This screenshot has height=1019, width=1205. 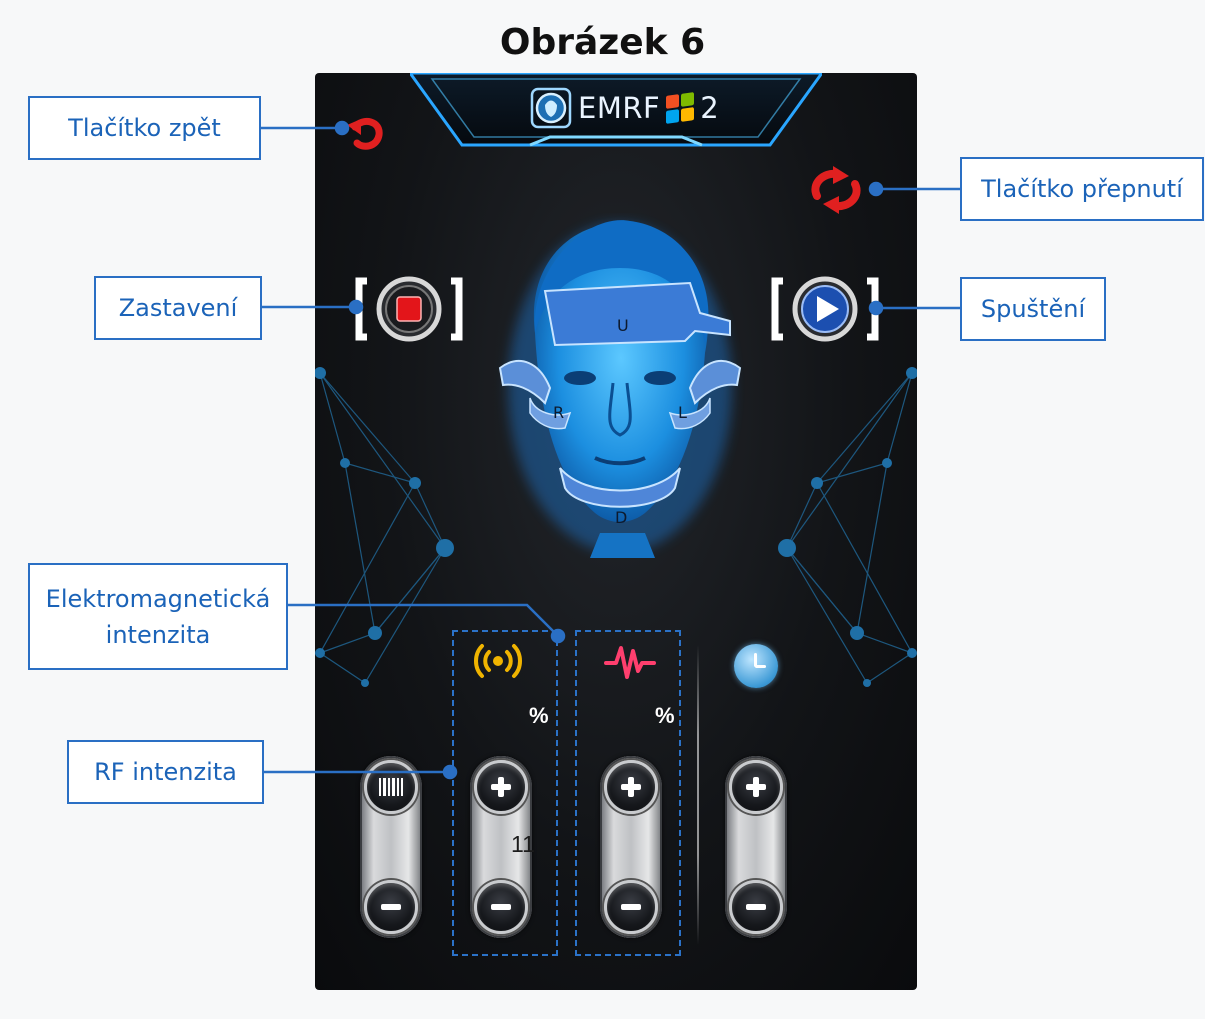 What do you see at coordinates (825, 309) in the screenshot?
I see `start-button` at bounding box center [825, 309].